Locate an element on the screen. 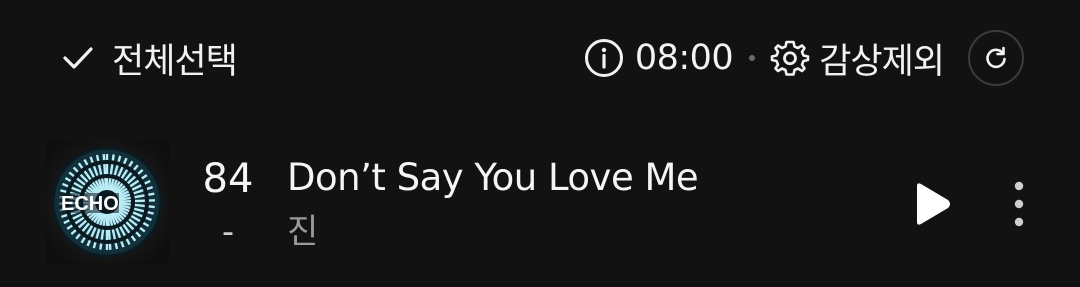 This screenshot has width=1080, height=287. refresh-button is located at coordinates (996, 58).